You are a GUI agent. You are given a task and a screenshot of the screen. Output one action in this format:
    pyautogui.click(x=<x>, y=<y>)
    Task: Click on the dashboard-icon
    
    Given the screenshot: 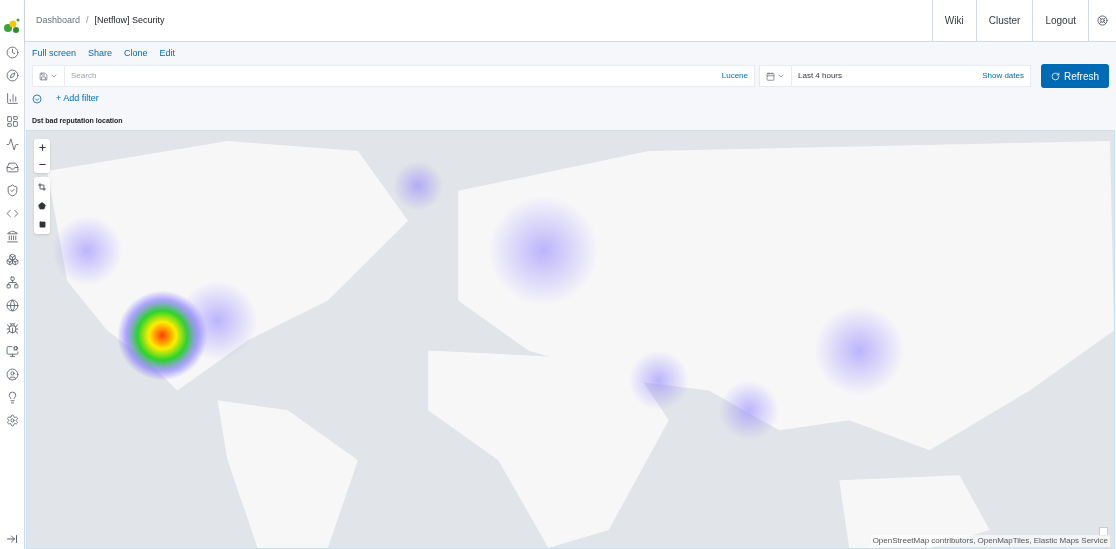 What is the action you would take?
    pyautogui.click(x=12, y=121)
    